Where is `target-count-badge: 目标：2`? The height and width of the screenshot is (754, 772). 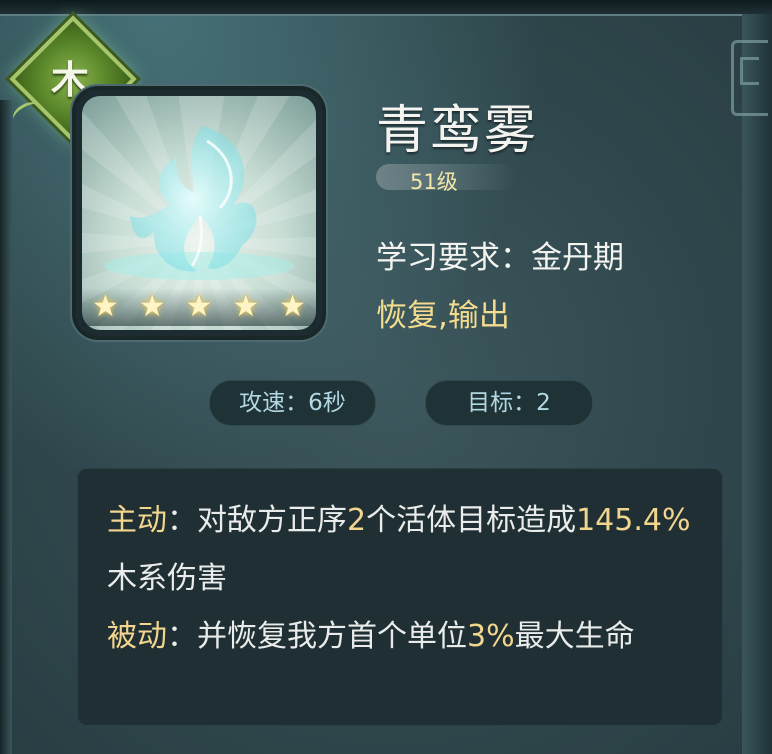
target-count-badge: 目标：2 is located at coordinates (509, 403).